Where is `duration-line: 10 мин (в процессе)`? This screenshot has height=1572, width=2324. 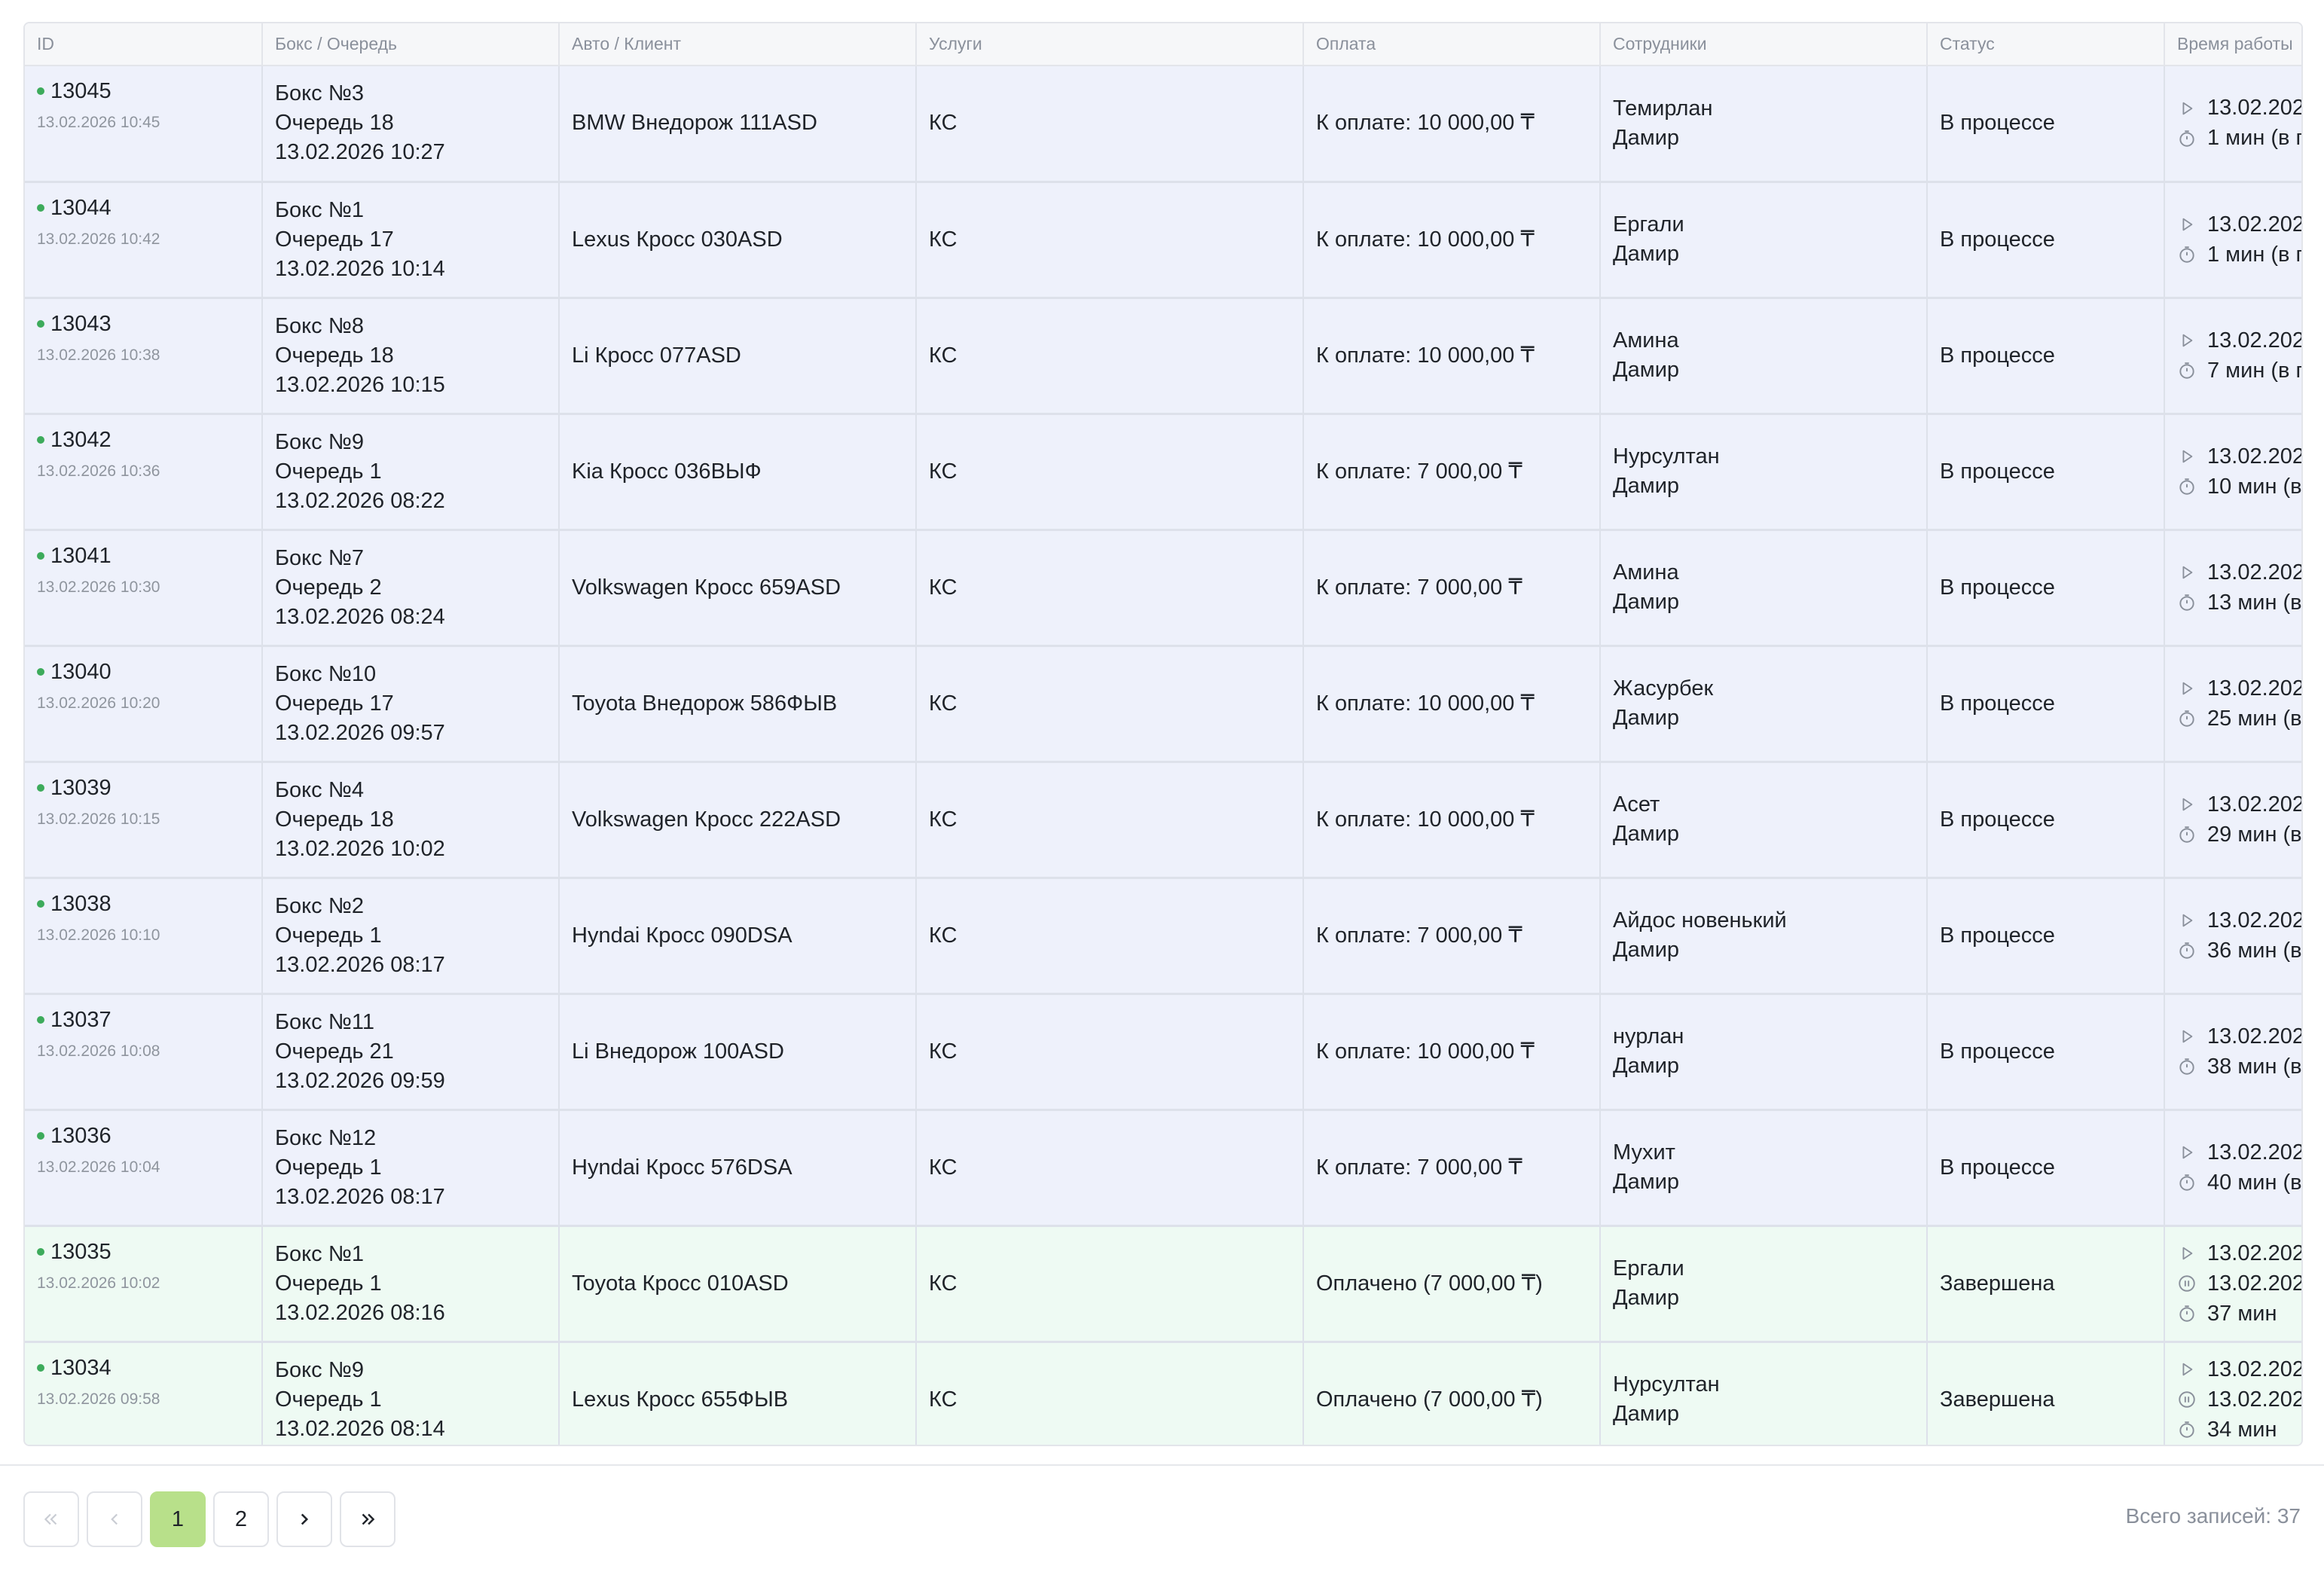 duration-line: 10 мин (в процессе) is located at coordinates (2239, 487).